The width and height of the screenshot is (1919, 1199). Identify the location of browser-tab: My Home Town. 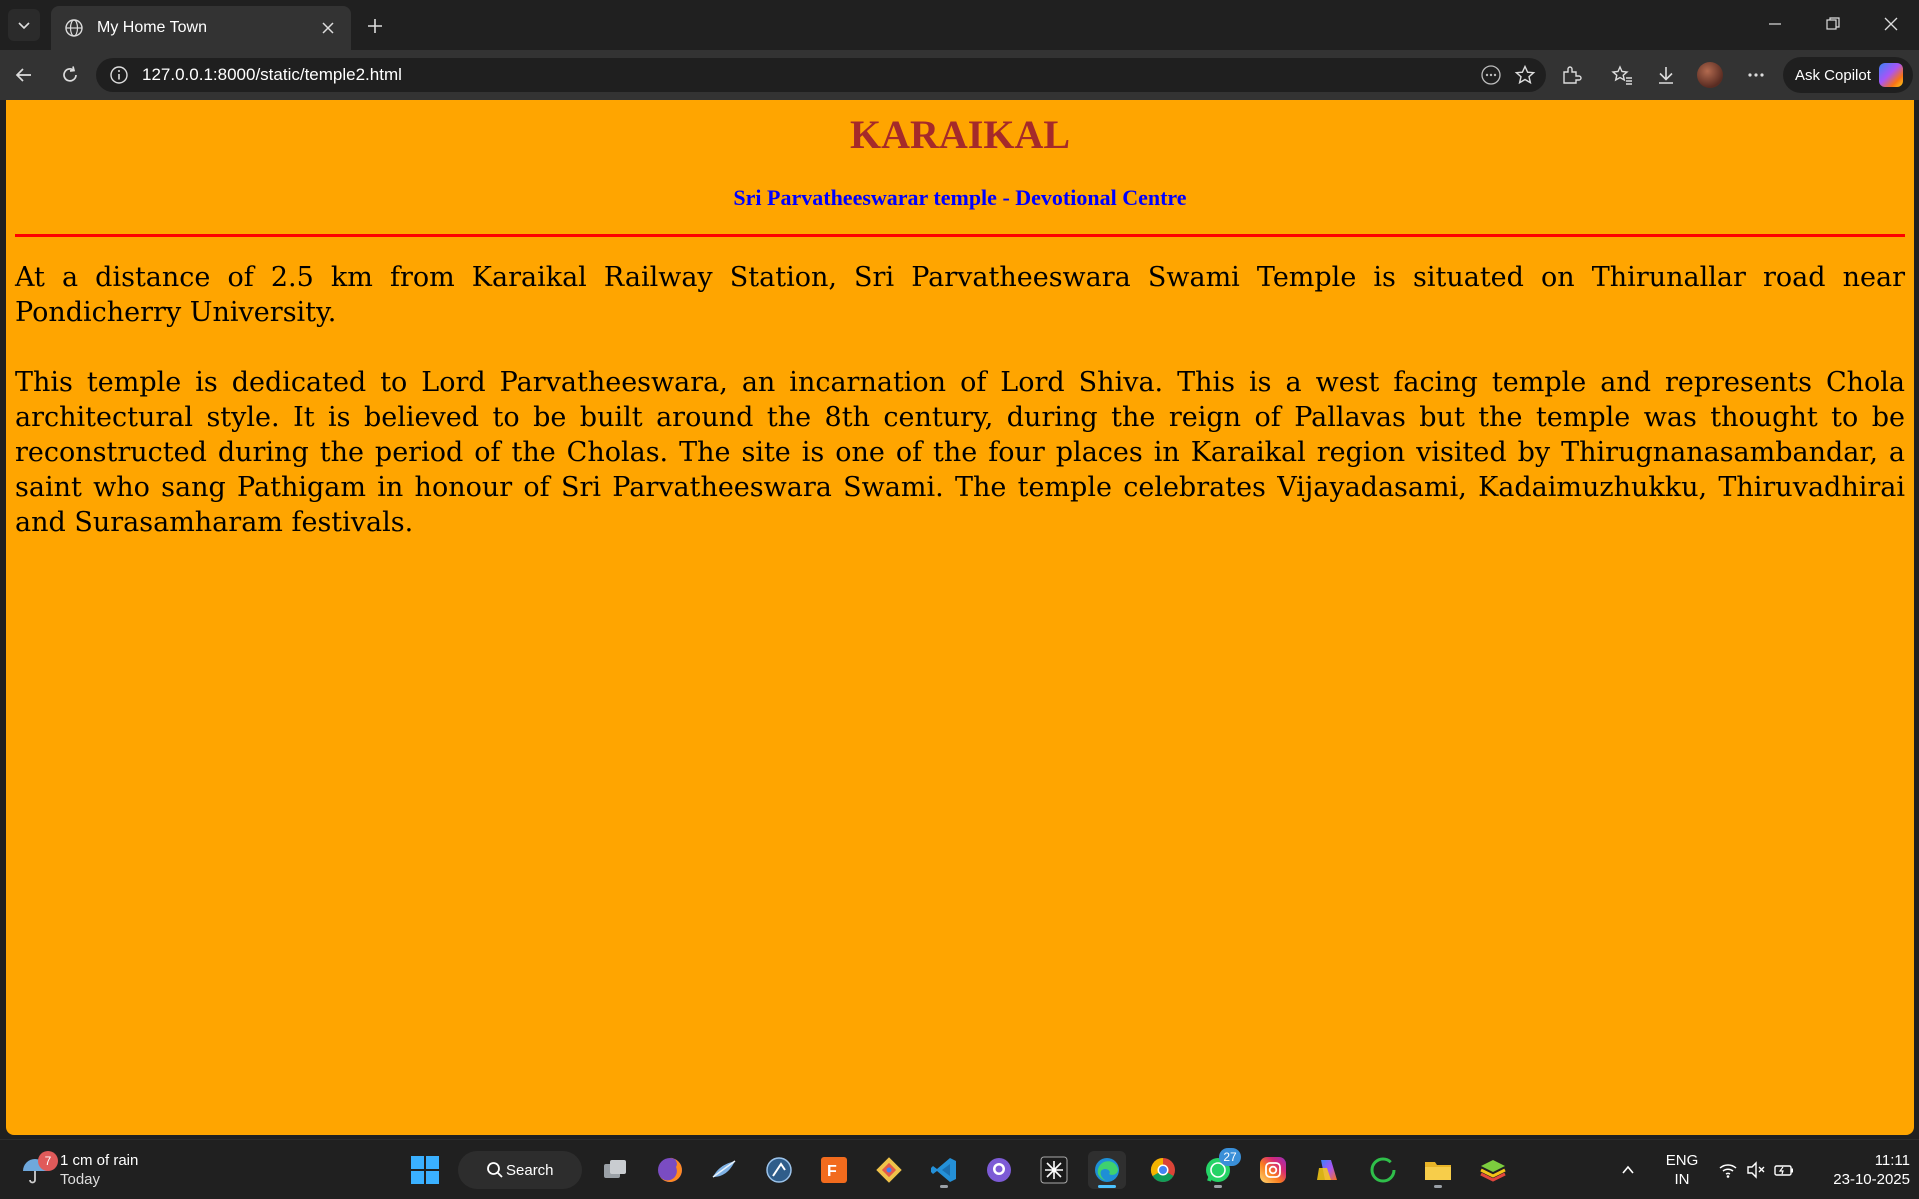
(201, 28).